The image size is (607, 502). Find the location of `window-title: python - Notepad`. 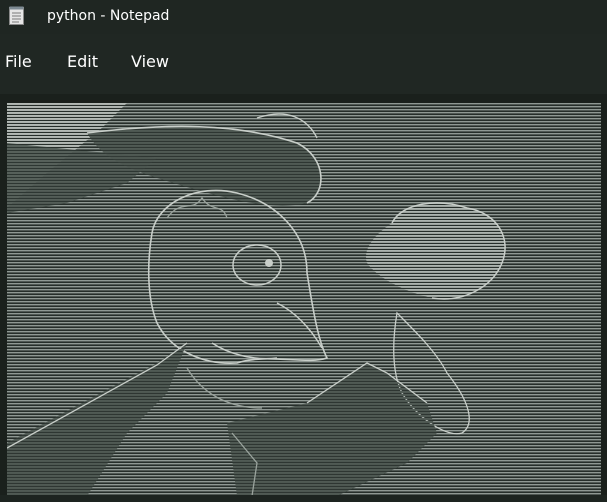

window-title: python - Notepad is located at coordinates (108, 16).